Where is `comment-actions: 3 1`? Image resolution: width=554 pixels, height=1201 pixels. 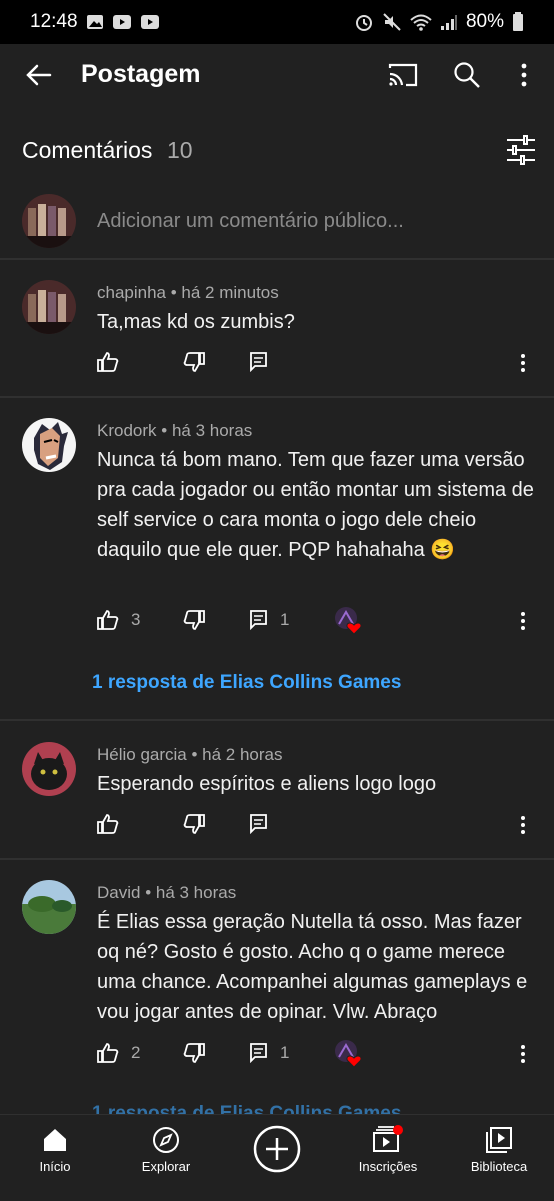 comment-actions: 3 1 is located at coordinates (277, 623).